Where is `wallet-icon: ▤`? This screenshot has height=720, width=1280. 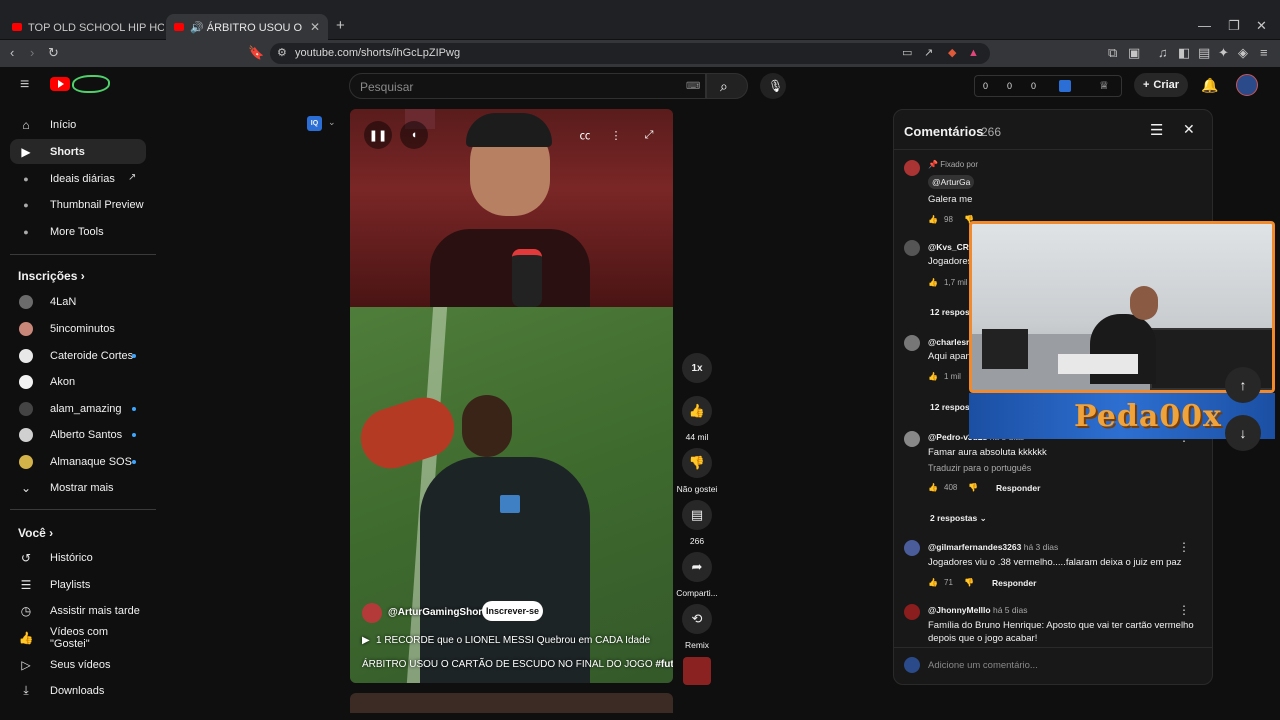 wallet-icon: ▤ is located at coordinates (1204, 53).